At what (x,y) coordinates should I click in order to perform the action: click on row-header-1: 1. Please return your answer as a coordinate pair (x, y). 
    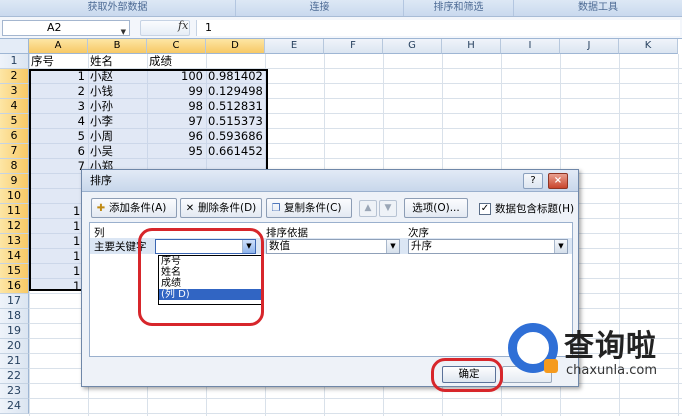
    Looking at the image, I should click on (14, 61).